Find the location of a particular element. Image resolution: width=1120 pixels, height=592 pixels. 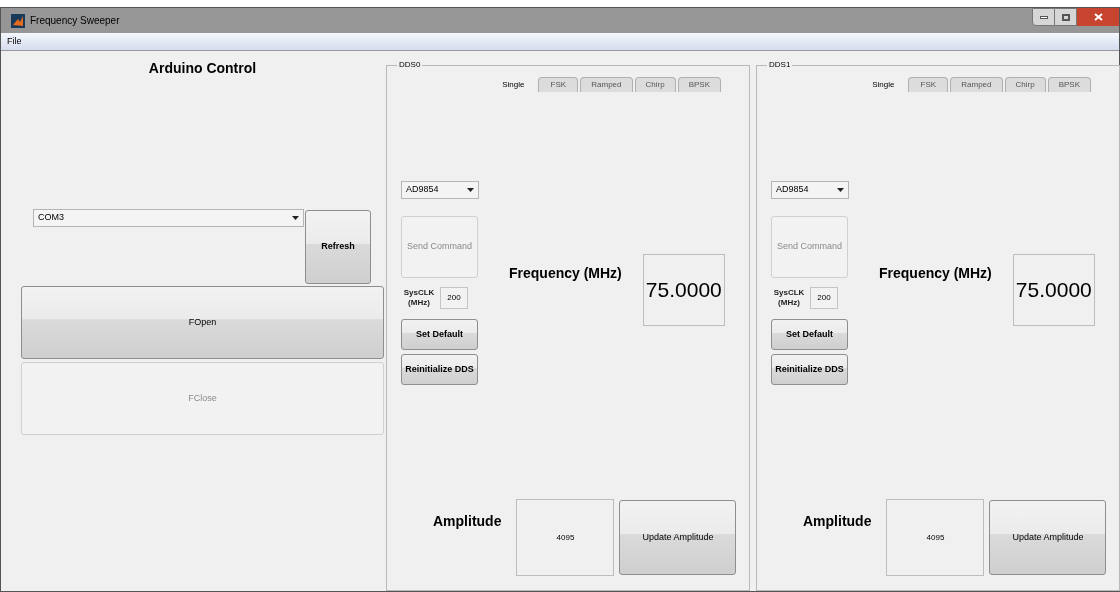

close-icon is located at coordinates (1098, 17).